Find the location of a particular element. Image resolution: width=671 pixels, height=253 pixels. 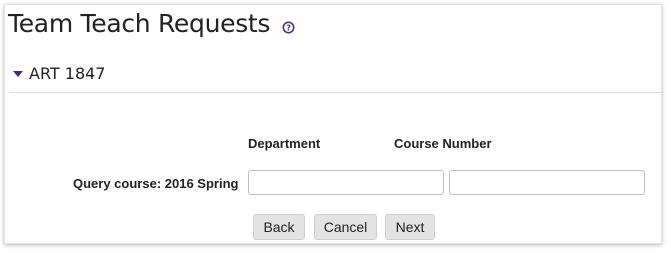

query-course-label: Query course: 2016 Spring is located at coordinates (156, 183).